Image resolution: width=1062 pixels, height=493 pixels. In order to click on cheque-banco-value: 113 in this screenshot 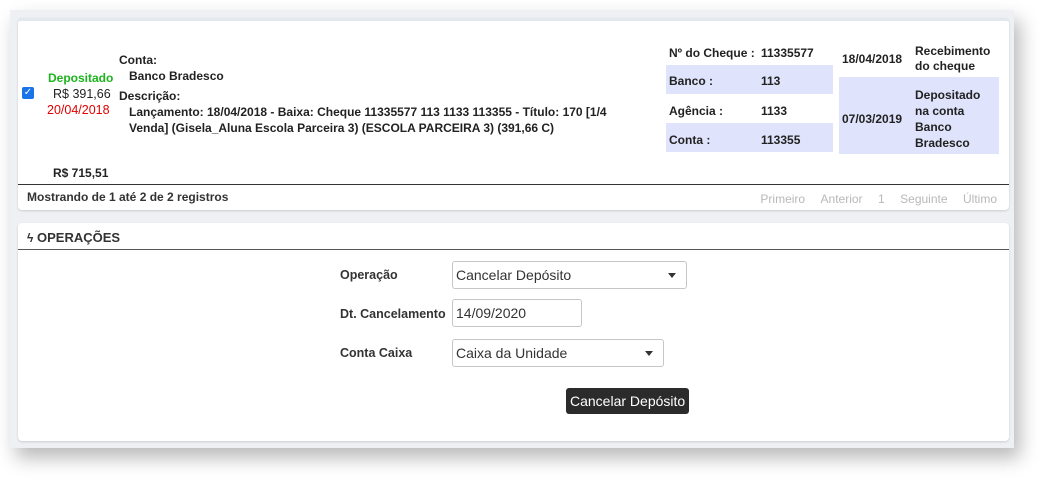, I will do `click(771, 81)`.